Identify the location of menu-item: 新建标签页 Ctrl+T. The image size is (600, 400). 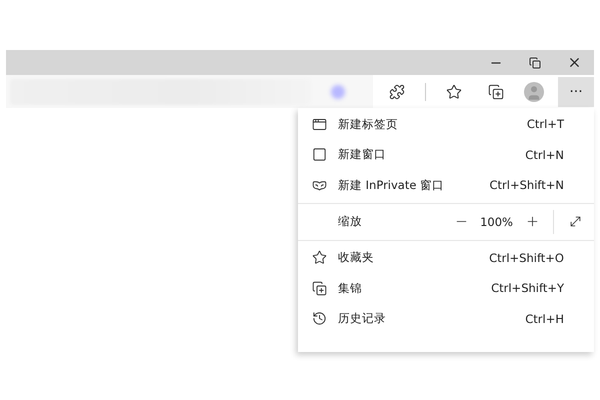
(446, 124).